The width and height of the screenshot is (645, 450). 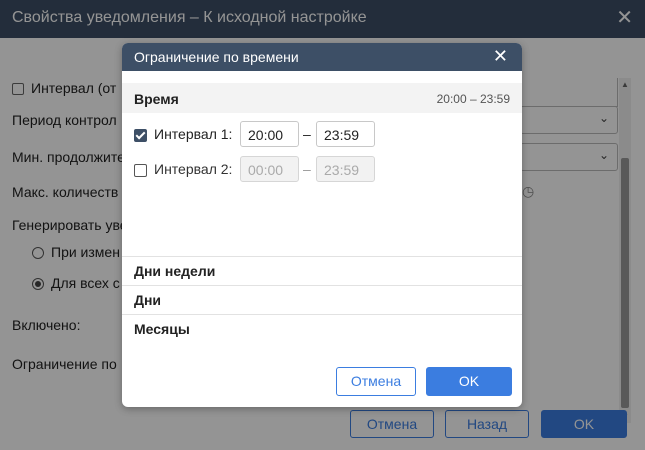 What do you see at coordinates (140, 135) in the screenshot?
I see `interval-1-checkbox` at bounding box center [140, 135].